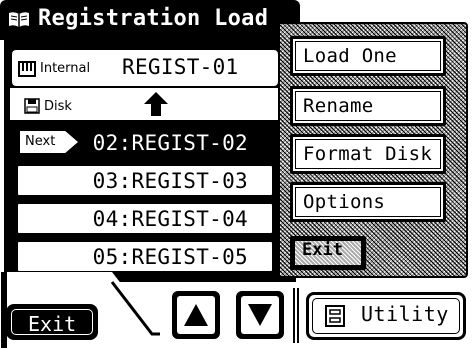 The height and width of the screenshot is (348, 473). I want to click on keyboard-icon, so click(27, 69).